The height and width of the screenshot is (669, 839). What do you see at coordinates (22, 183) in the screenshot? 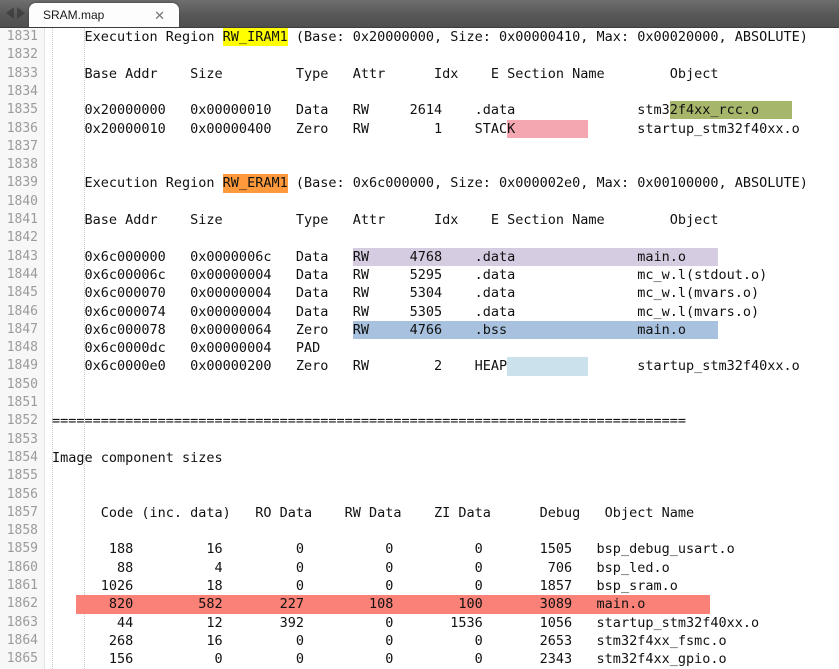
I see `line-number: 1839` at bounding box center [22, 183].